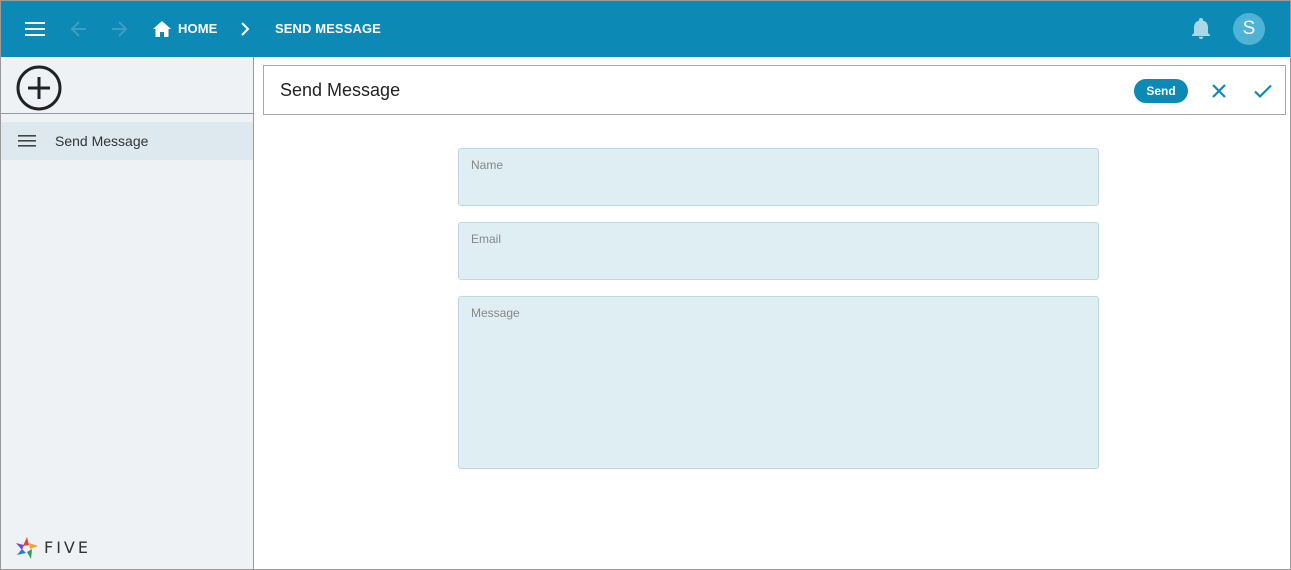  What do you see at coordinates (487, 165) in the screenshot?
I see `name-label: Name` at bounding box center [487, 165].